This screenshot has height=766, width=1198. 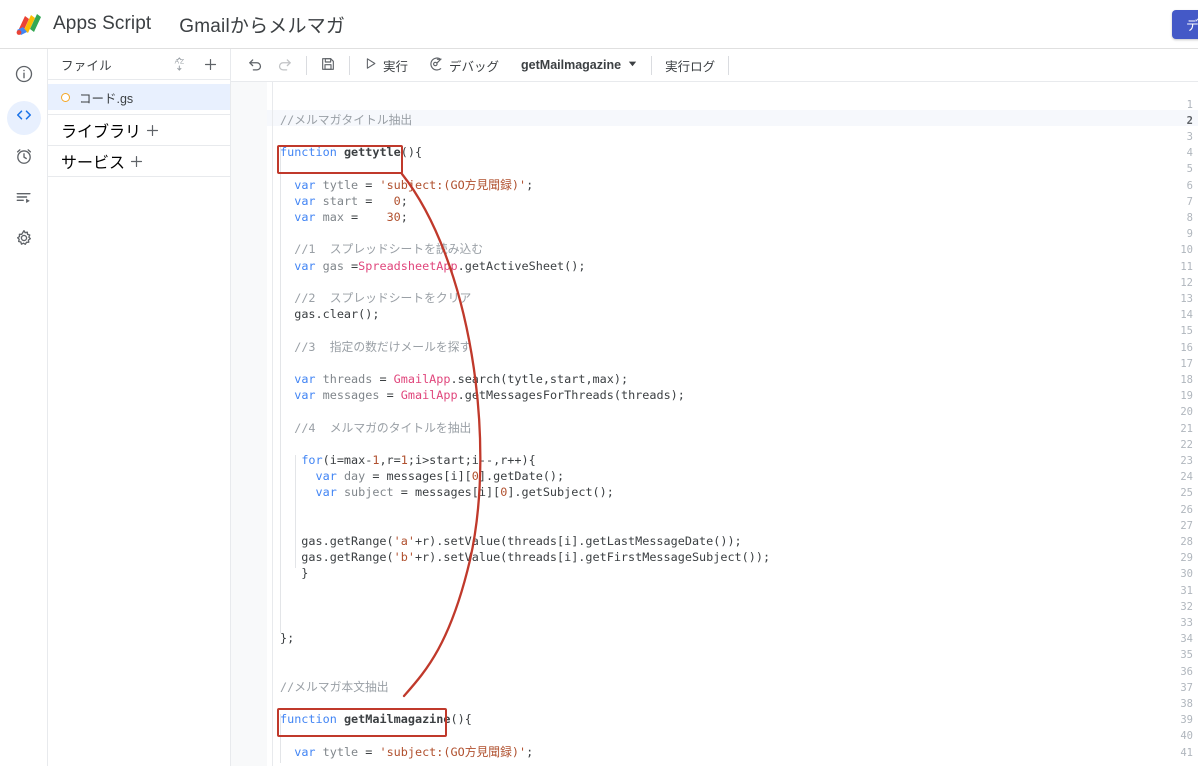 I want to click on code-line: //メルマガ本文抽出, so click(x=334, y=687).